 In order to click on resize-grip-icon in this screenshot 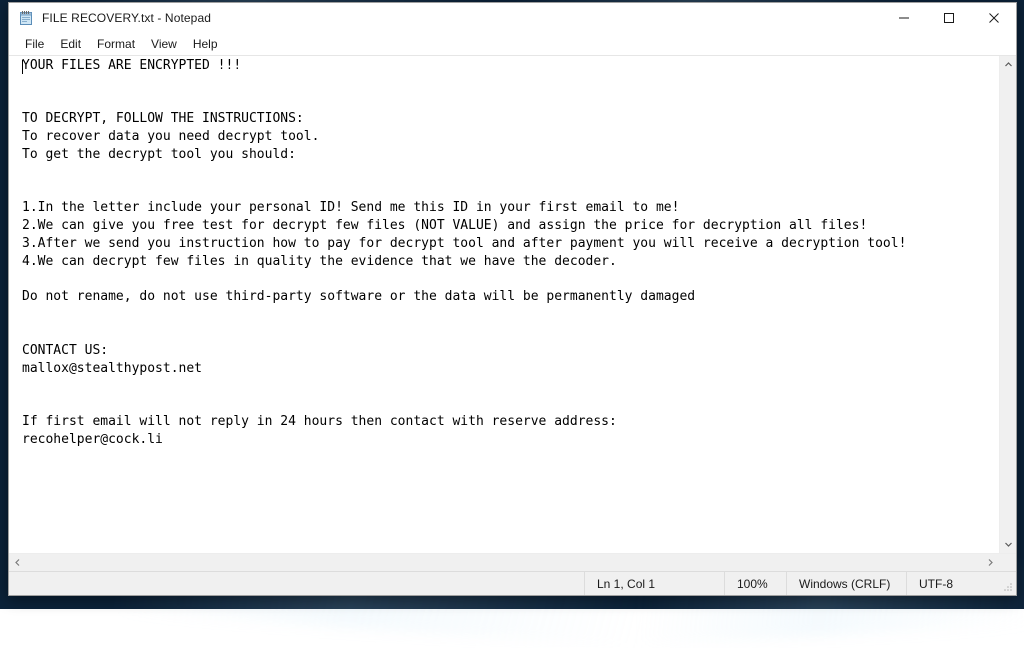, I will do `click(1008, 587)`.